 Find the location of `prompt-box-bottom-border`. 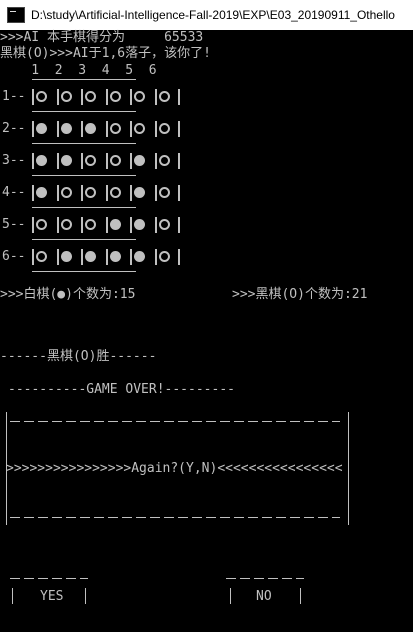

prompt-box-bottom-border is located at coordinates (175, 517).